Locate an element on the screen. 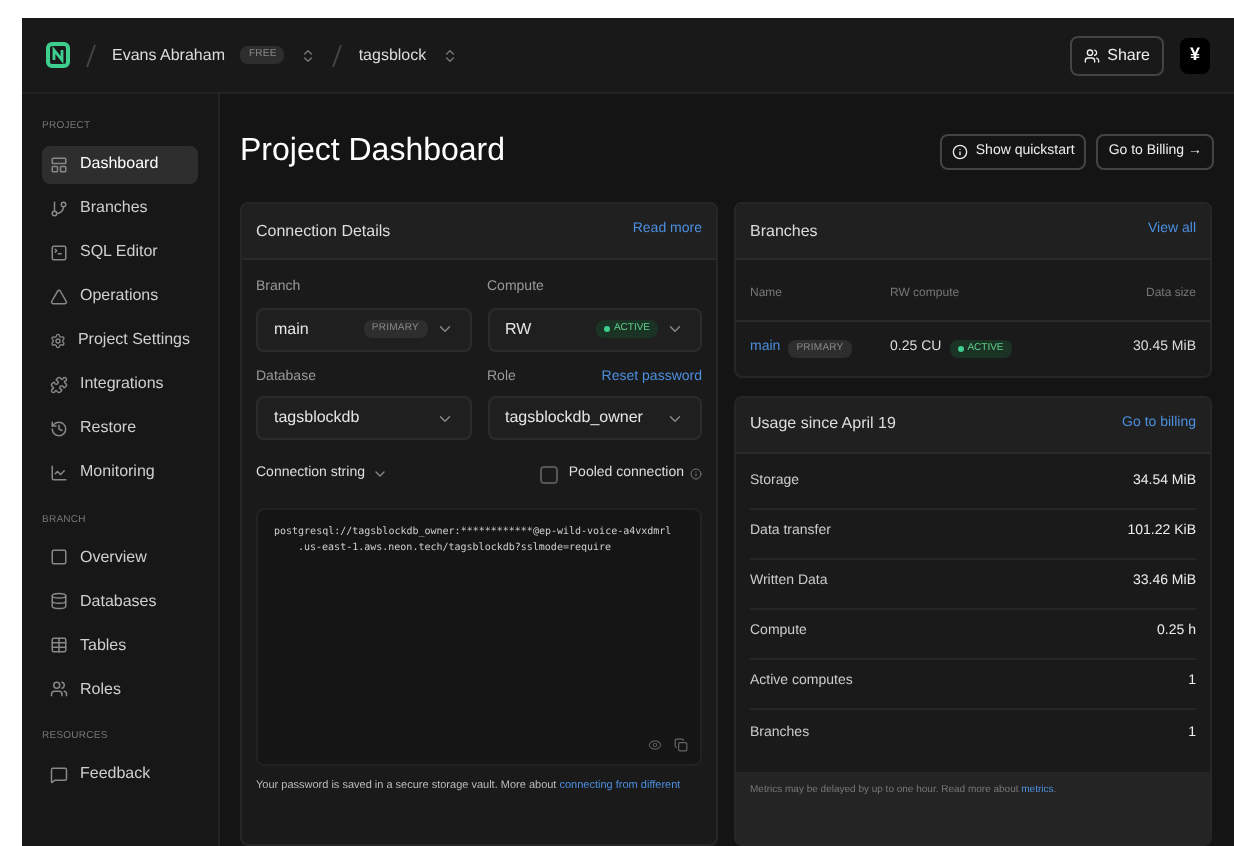 This screenshot has height=846, width=1234. sidebar-item: Databases is located at coordinates (120, 601).